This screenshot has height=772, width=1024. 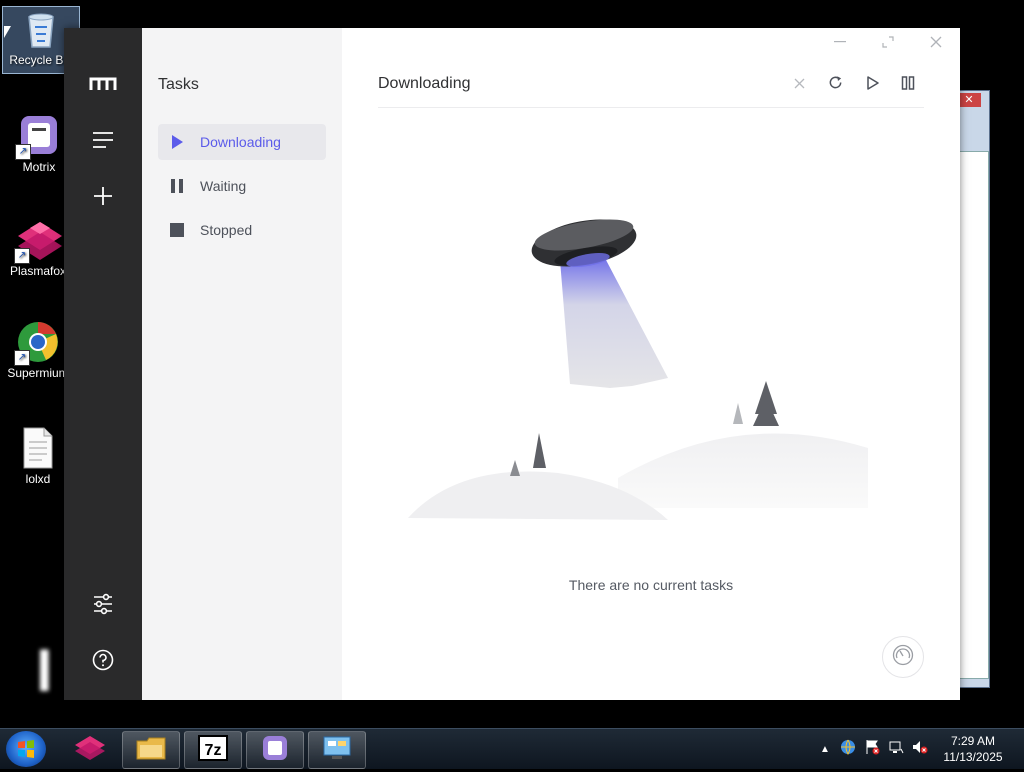 I want to click on control-panel-icon, so click(x=337, y=750).